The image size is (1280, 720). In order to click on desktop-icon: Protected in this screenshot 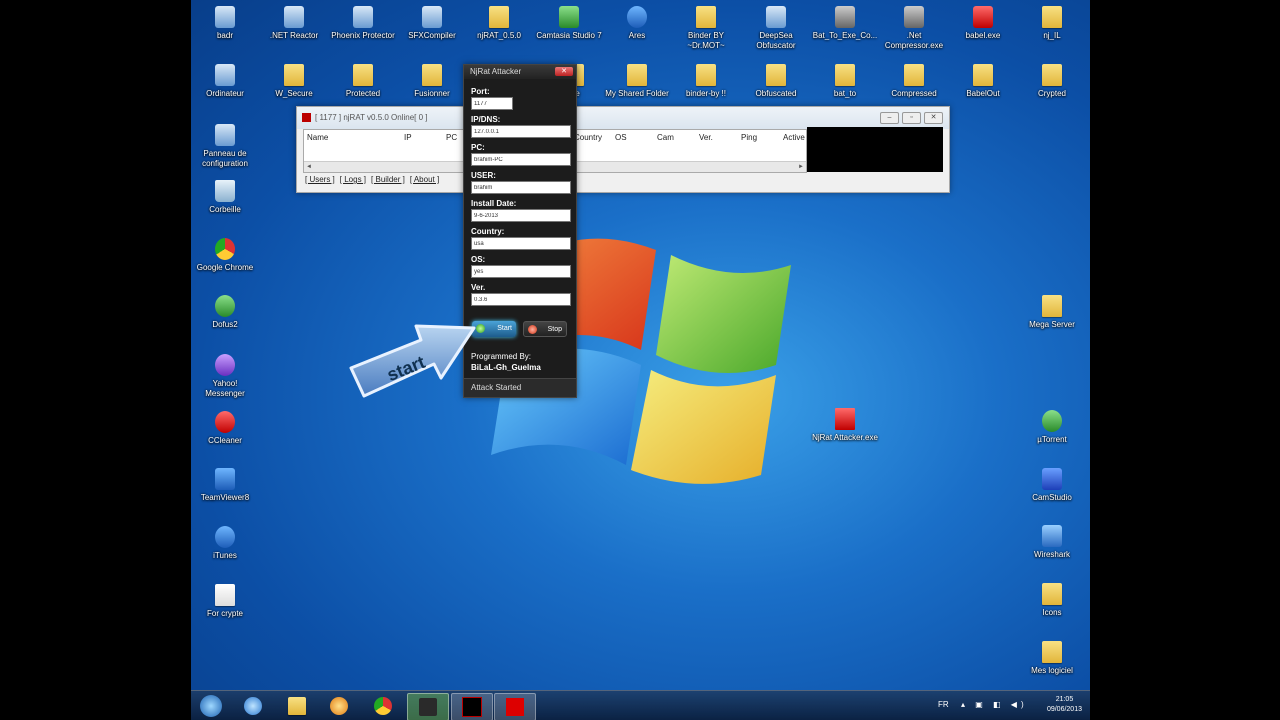, I will do `click(363, 81)`.